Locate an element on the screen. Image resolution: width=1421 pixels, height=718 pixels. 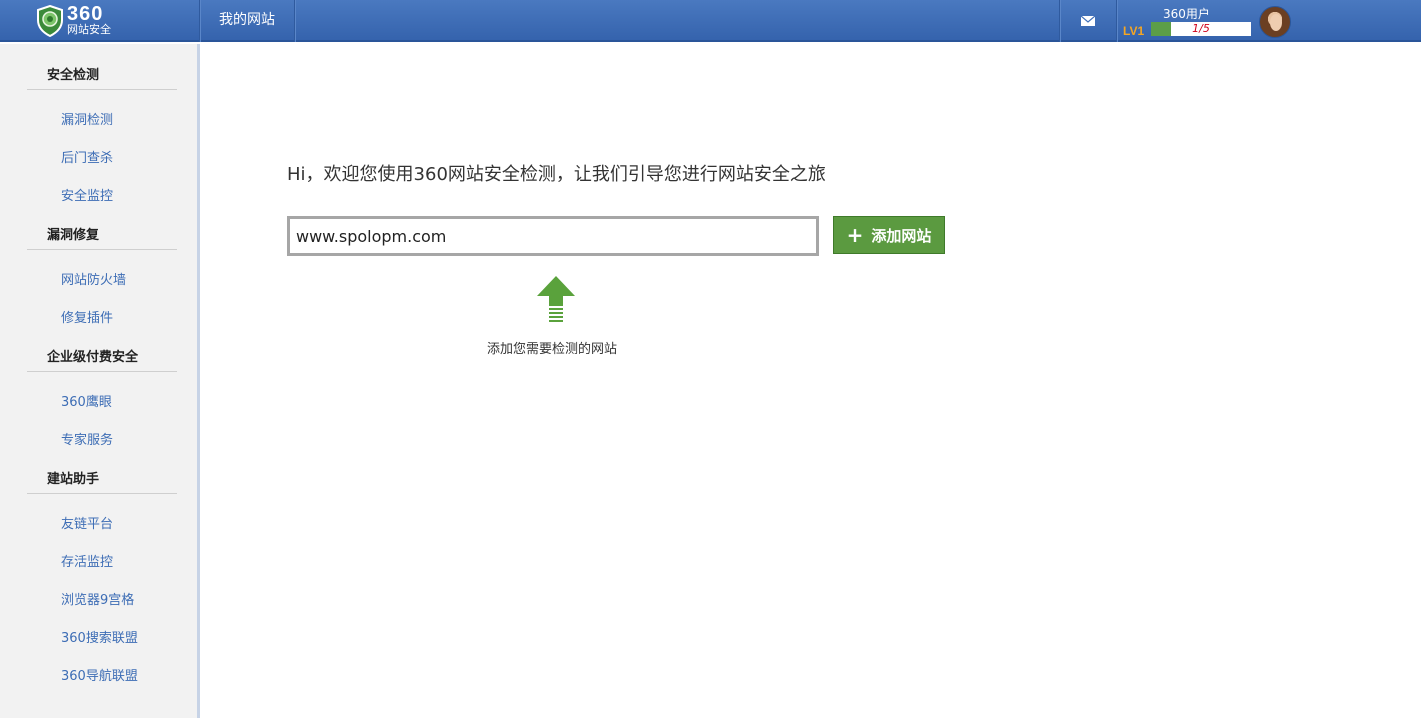
mail-button is located at coordinates (1088, 21).